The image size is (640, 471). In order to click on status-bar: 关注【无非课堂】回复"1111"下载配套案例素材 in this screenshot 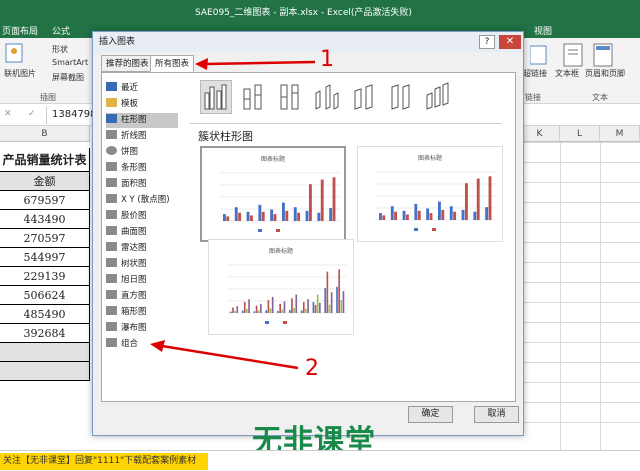, I will do `click(320, 460)`.